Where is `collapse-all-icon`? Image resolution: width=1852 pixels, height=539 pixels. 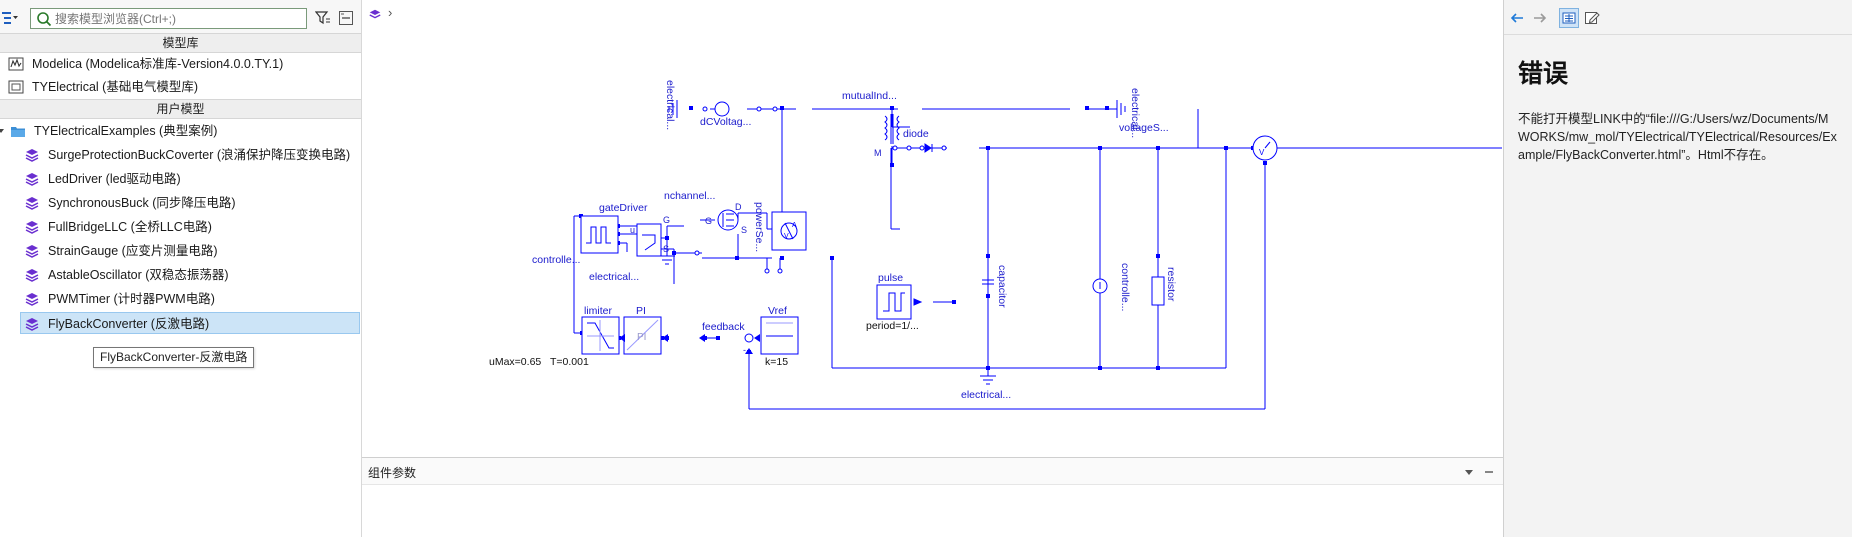
collapse-all-icon is located at coordinates (346, 18).